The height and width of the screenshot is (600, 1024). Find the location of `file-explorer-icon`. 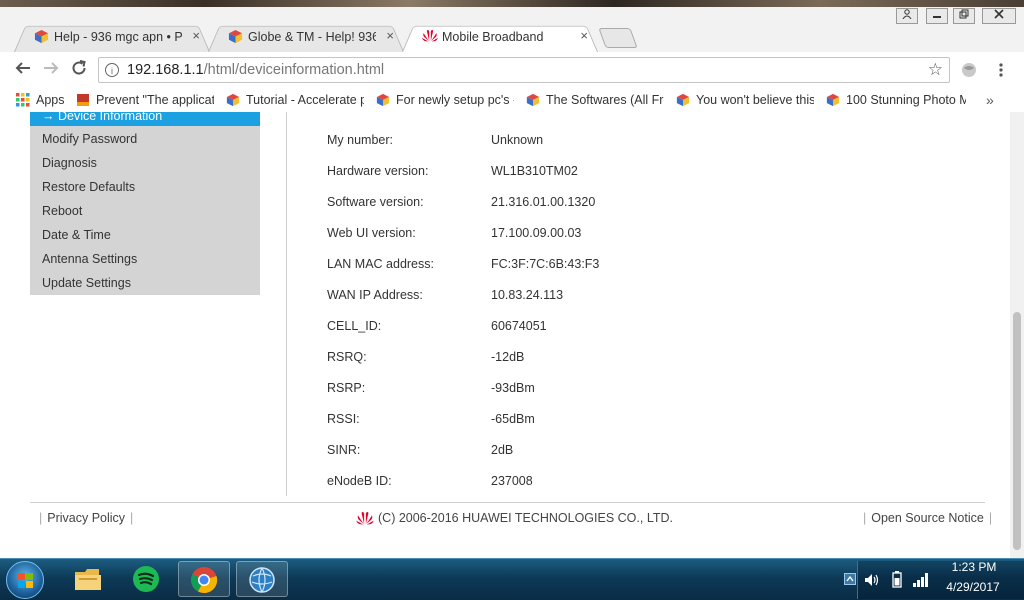

file-explorer-icon is located at coordinates (88, 579).